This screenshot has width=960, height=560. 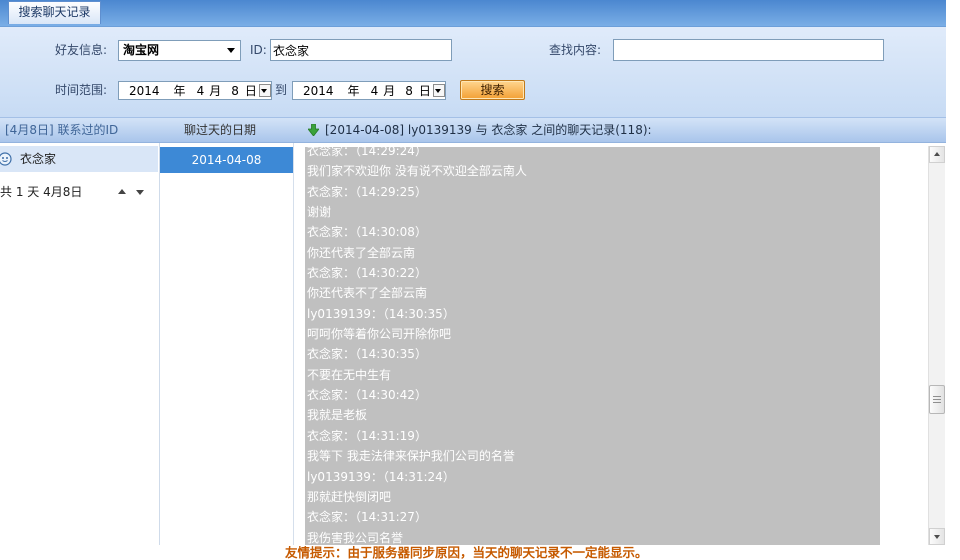 What do you see at coordinates (388, 191) in the screenshot?
I see `chat-time: 14:29:25` at bounding box center [388, 191].